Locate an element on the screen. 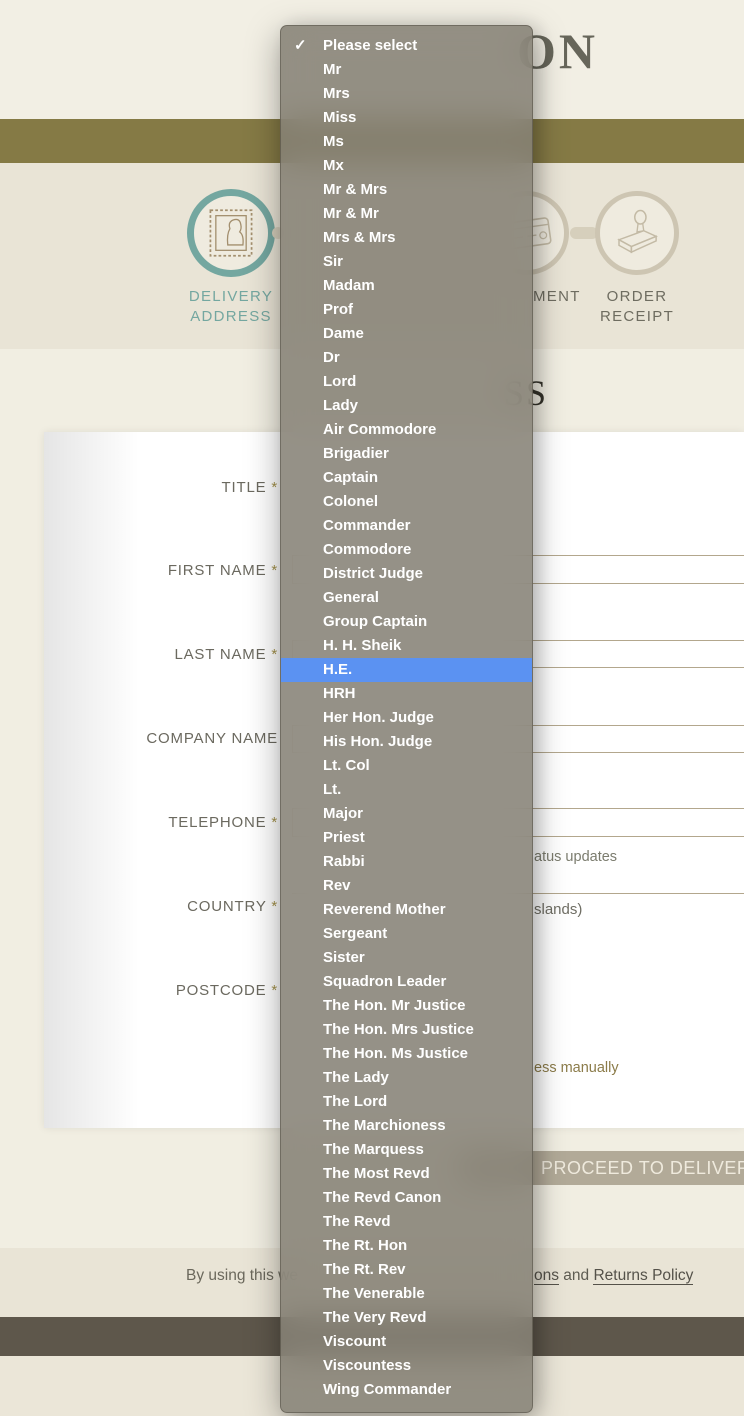 Image resolution: width=744 pixels, height=1416 pixels. dropdown-option: The Venerable is located at coordinates (406, 1294).